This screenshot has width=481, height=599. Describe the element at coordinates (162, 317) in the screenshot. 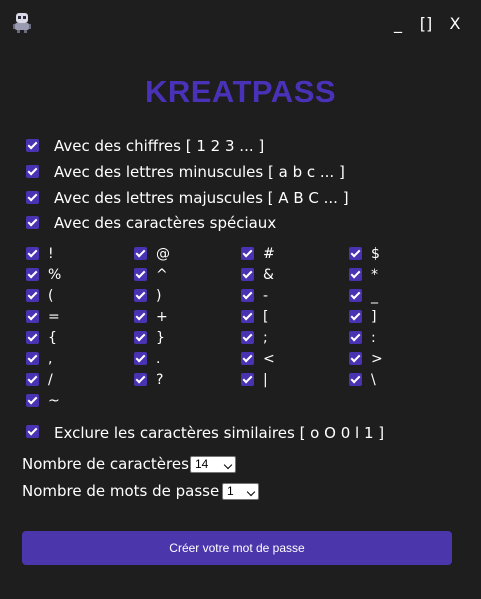

I see `special-char-label: +` at that location.